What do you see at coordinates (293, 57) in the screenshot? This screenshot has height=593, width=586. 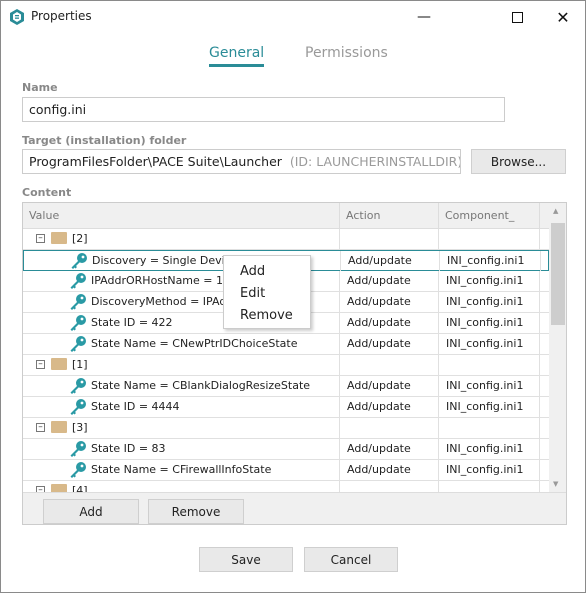 I see `tab-bar: General Permissions` at bounding box center [293, 57].